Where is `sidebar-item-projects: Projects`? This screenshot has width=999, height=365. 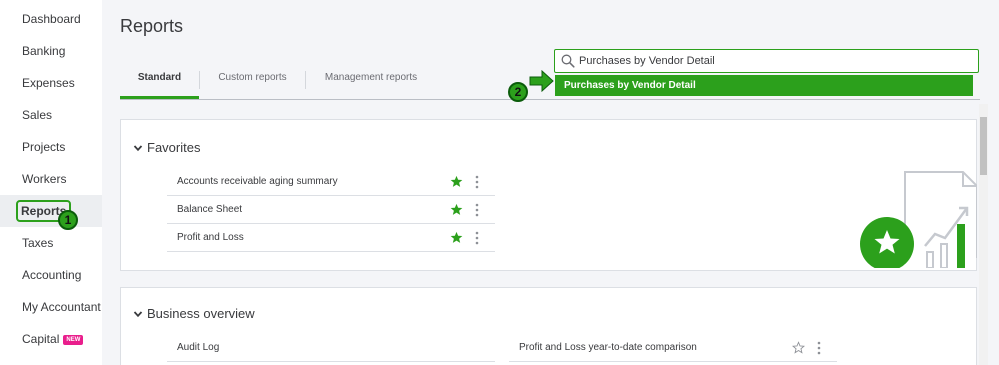 sidebar-item-projects: Projects is located at coordinates (51, 147).